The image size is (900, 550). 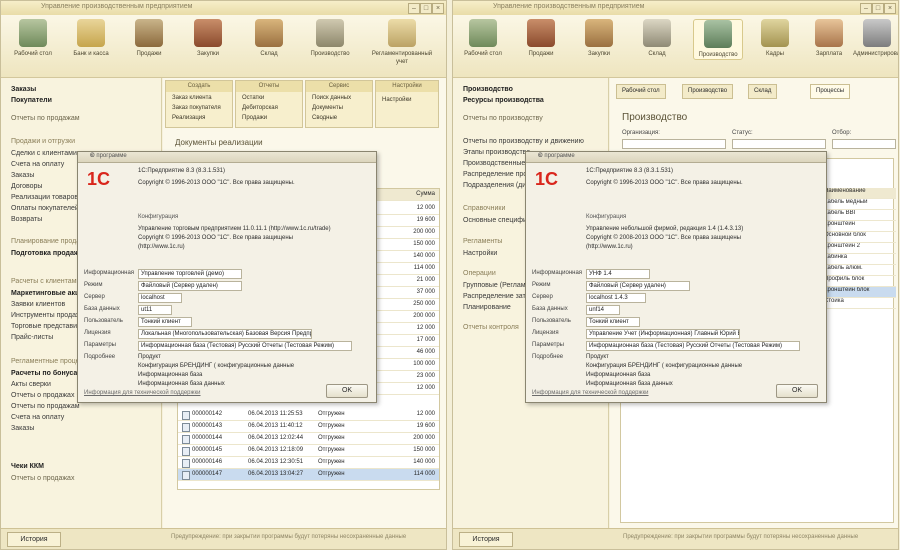 What do you see at coordinates (858, 204) in the screenshot?
I see `list-item: Кабель медный` at bounding box center [858, 204].